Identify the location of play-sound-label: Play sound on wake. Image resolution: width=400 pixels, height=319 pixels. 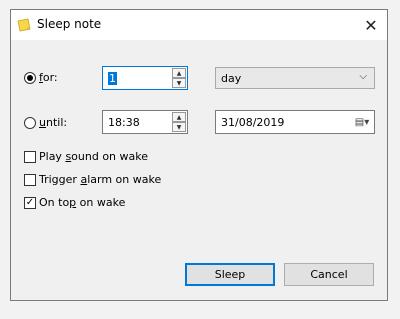
(94, 156).